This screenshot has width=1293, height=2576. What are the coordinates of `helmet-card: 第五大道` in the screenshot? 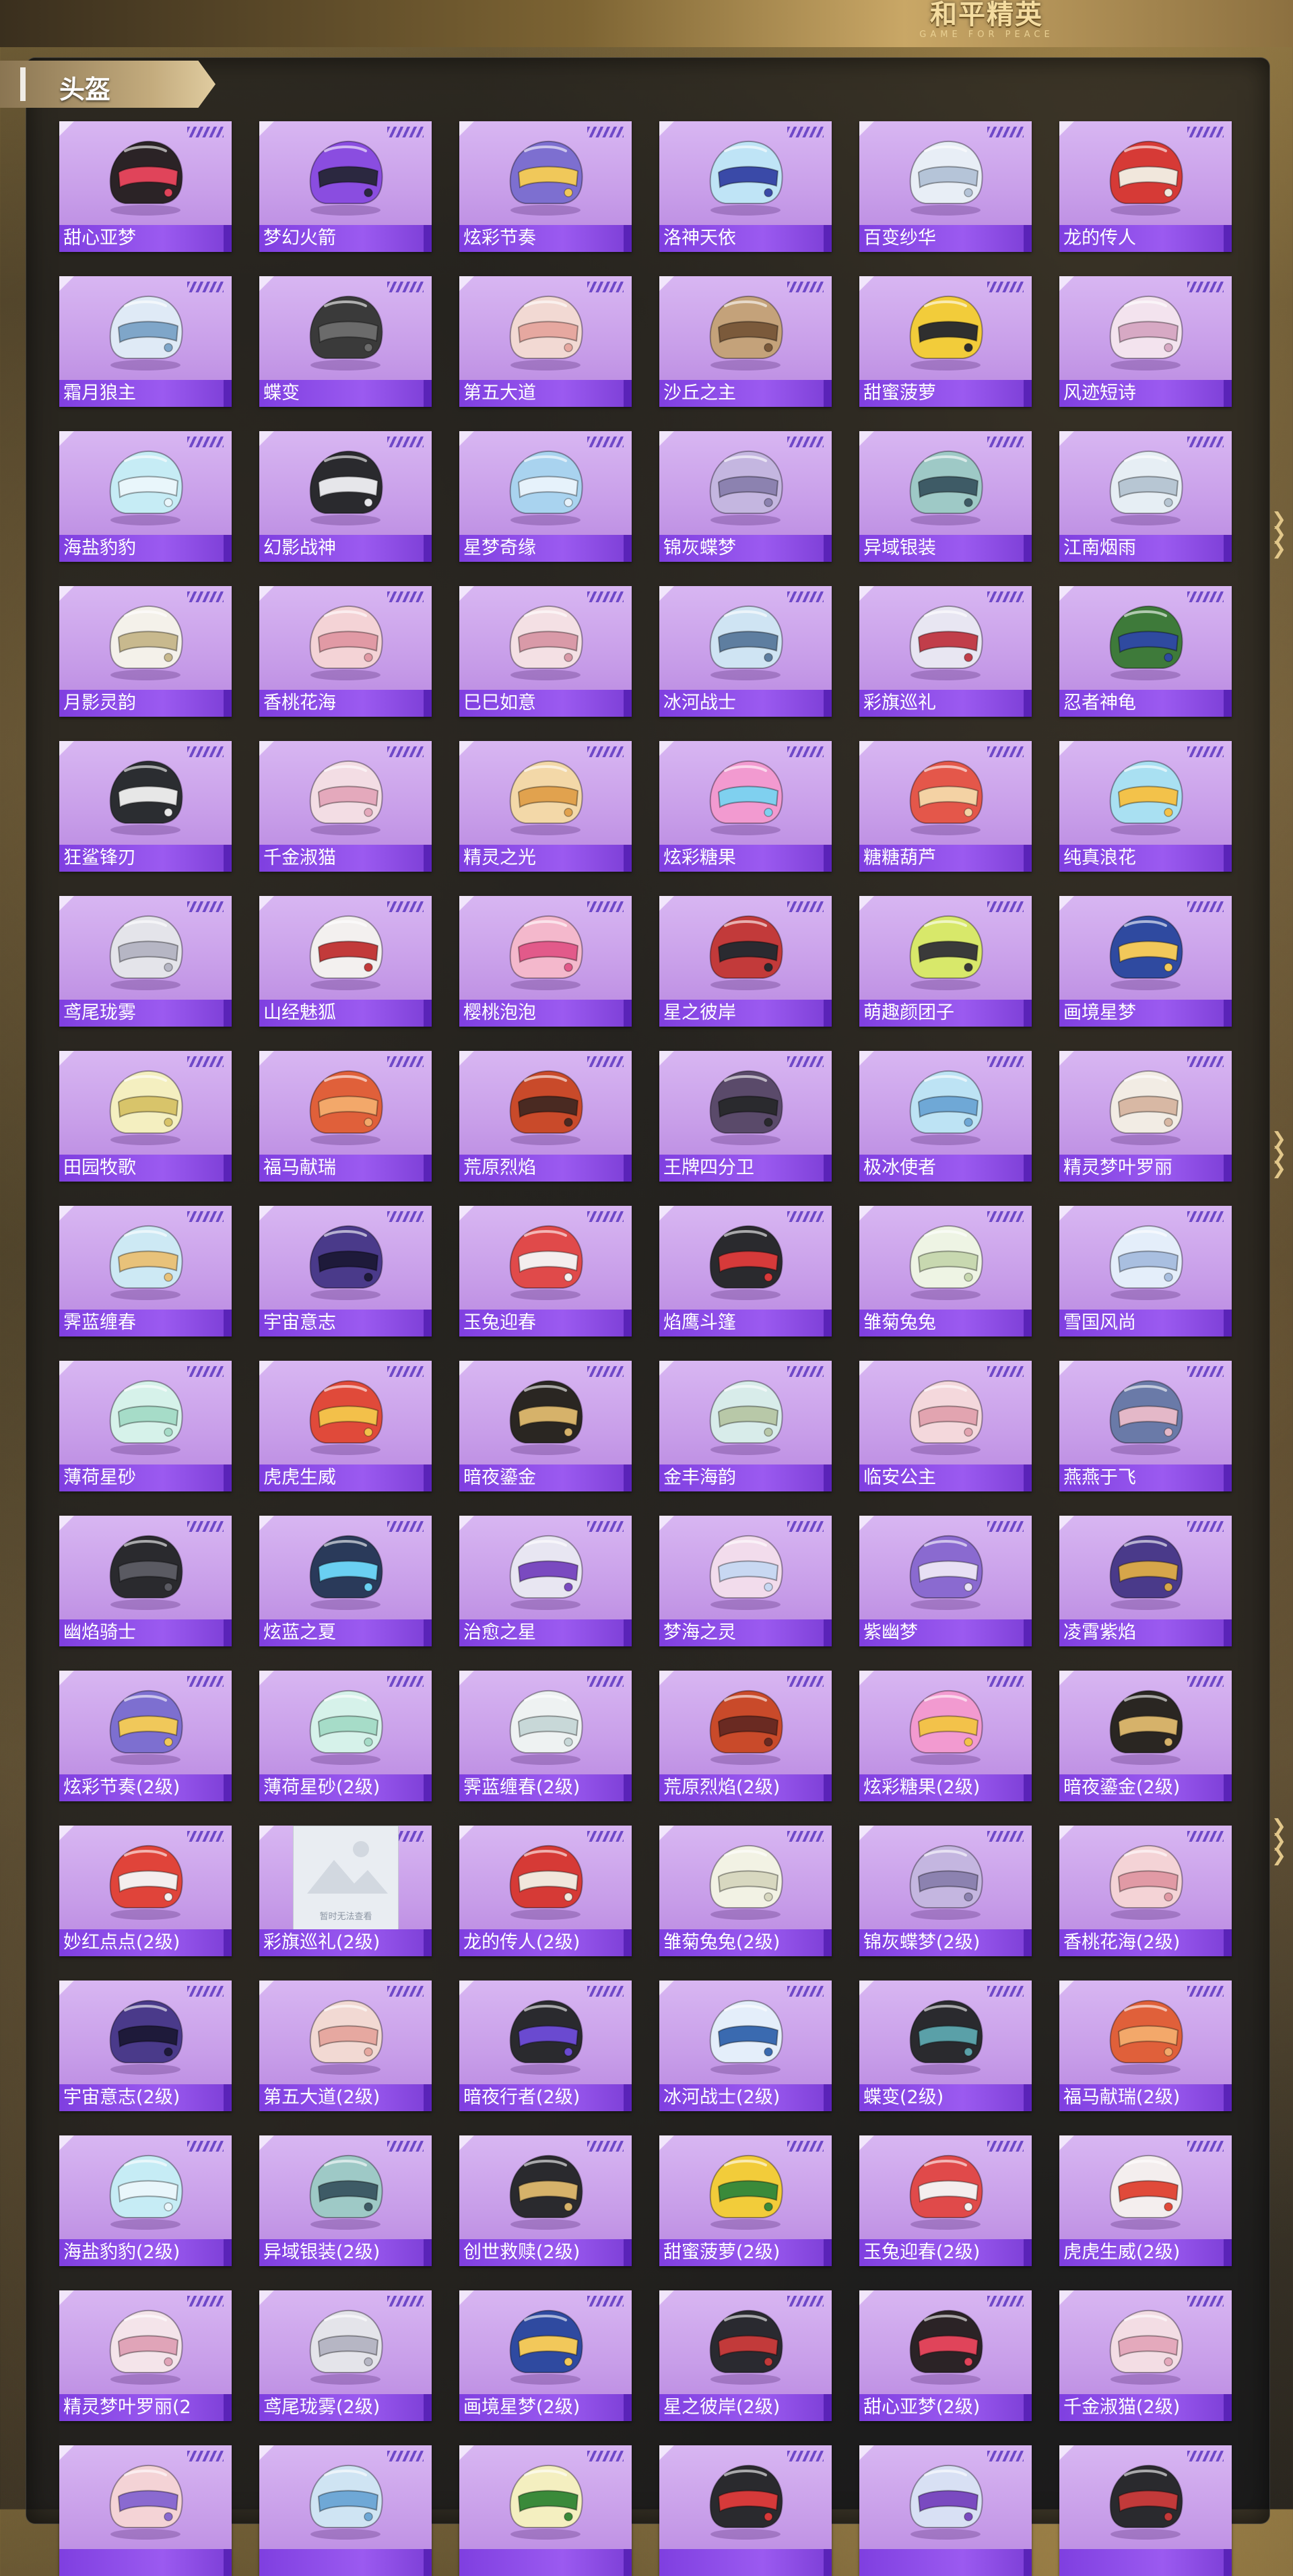 It's located at (545, 341).